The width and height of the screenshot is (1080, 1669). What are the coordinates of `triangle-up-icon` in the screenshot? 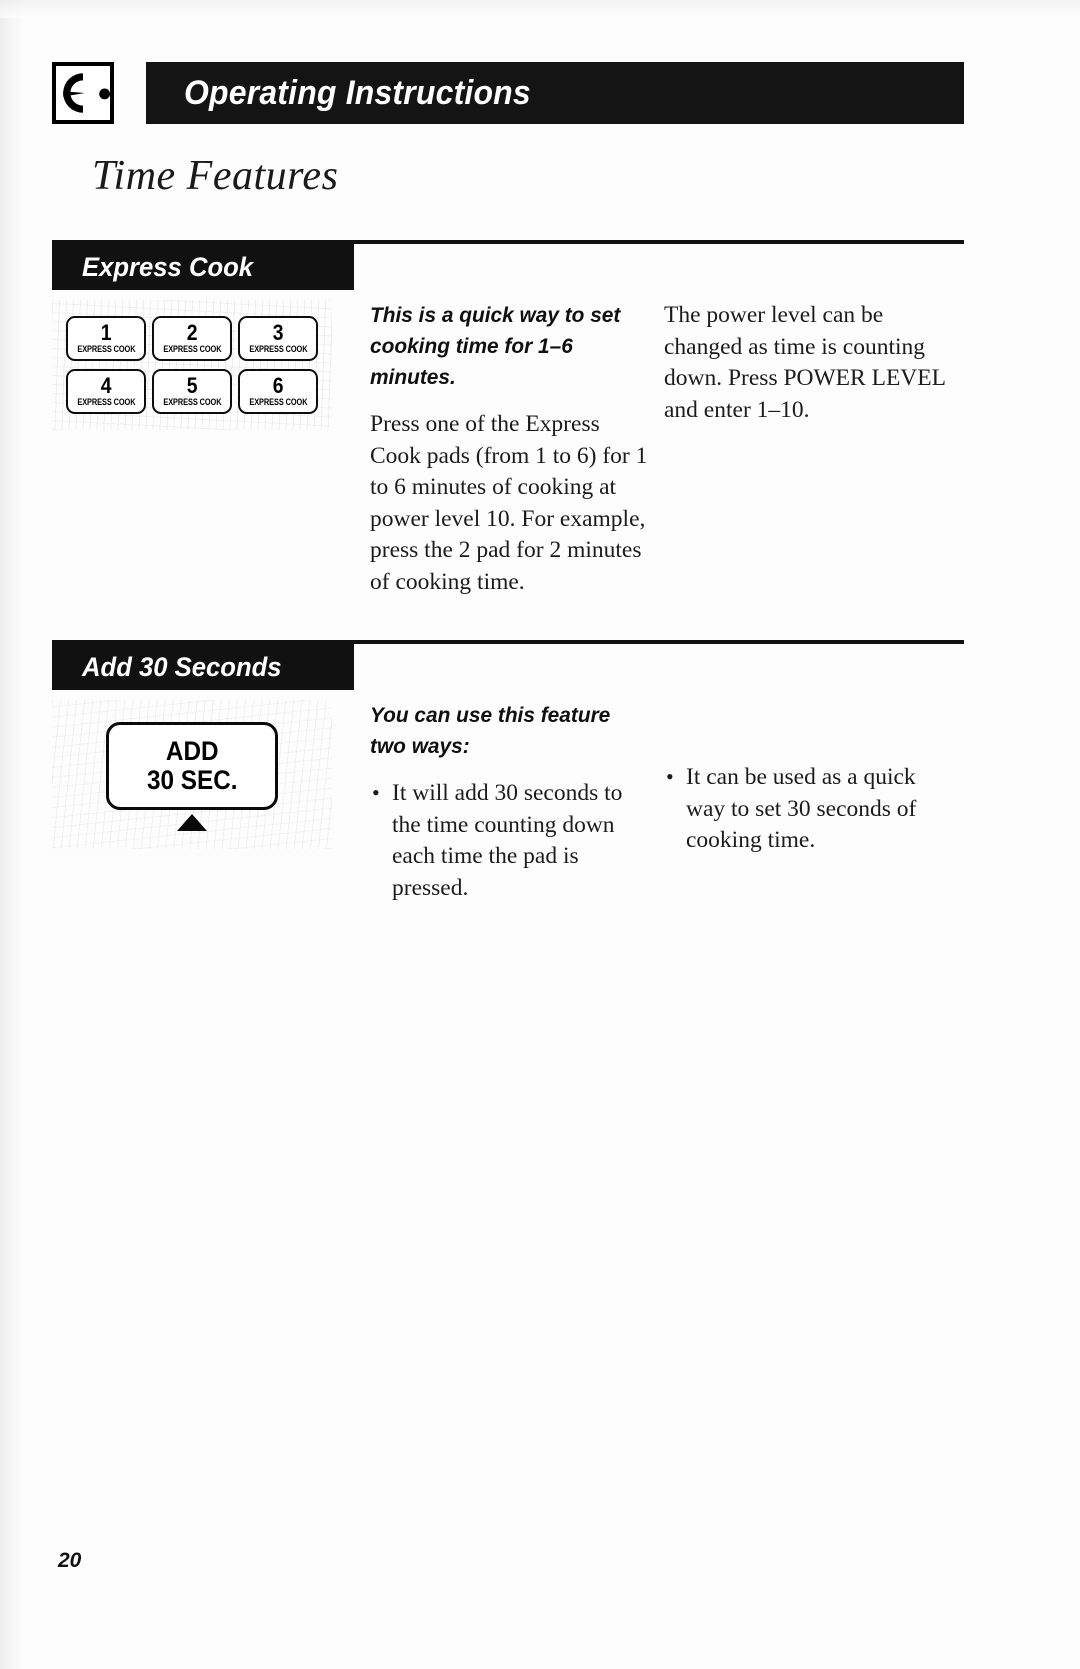 It's located at (192, 822).